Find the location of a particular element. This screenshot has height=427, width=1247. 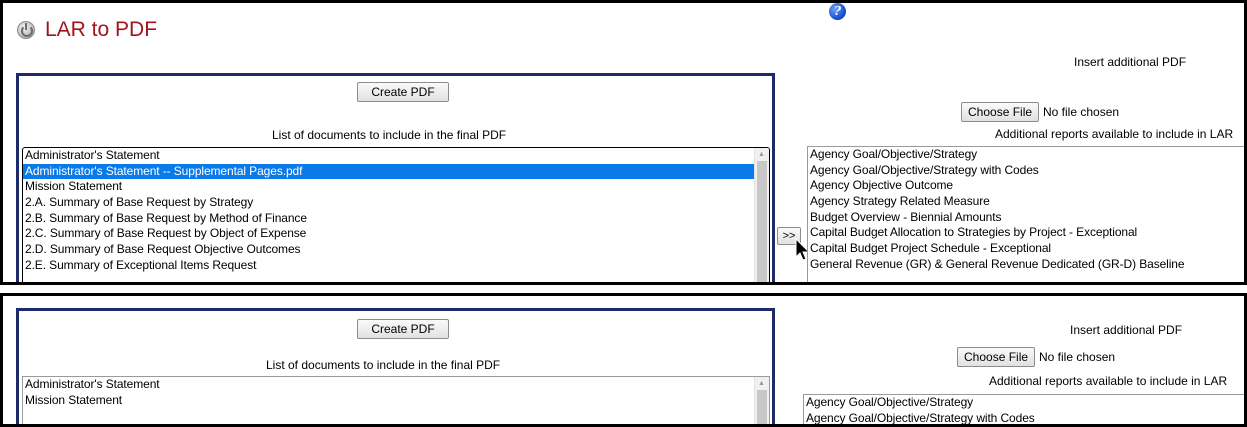

title-bar: LAR to PDF is located at coordinates (87, 30).